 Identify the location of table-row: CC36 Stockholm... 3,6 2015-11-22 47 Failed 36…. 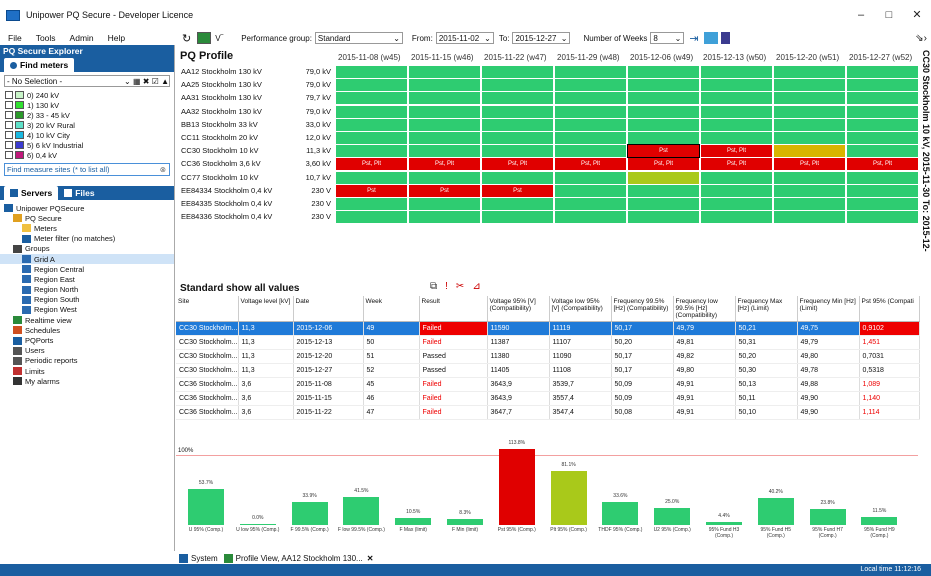
(548, 412).